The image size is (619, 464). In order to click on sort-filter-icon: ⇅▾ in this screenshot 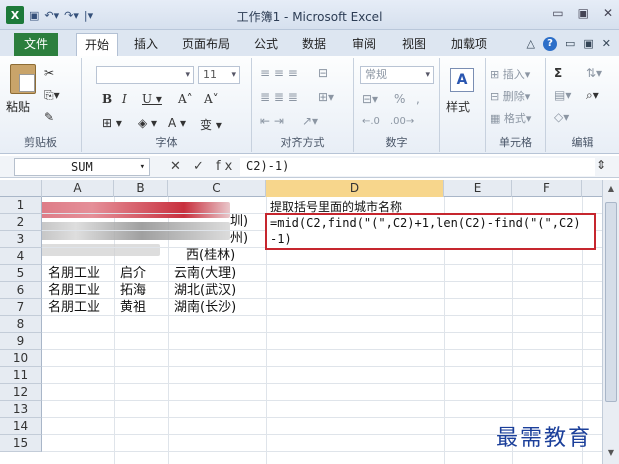, I will do `click(594, 73)`.